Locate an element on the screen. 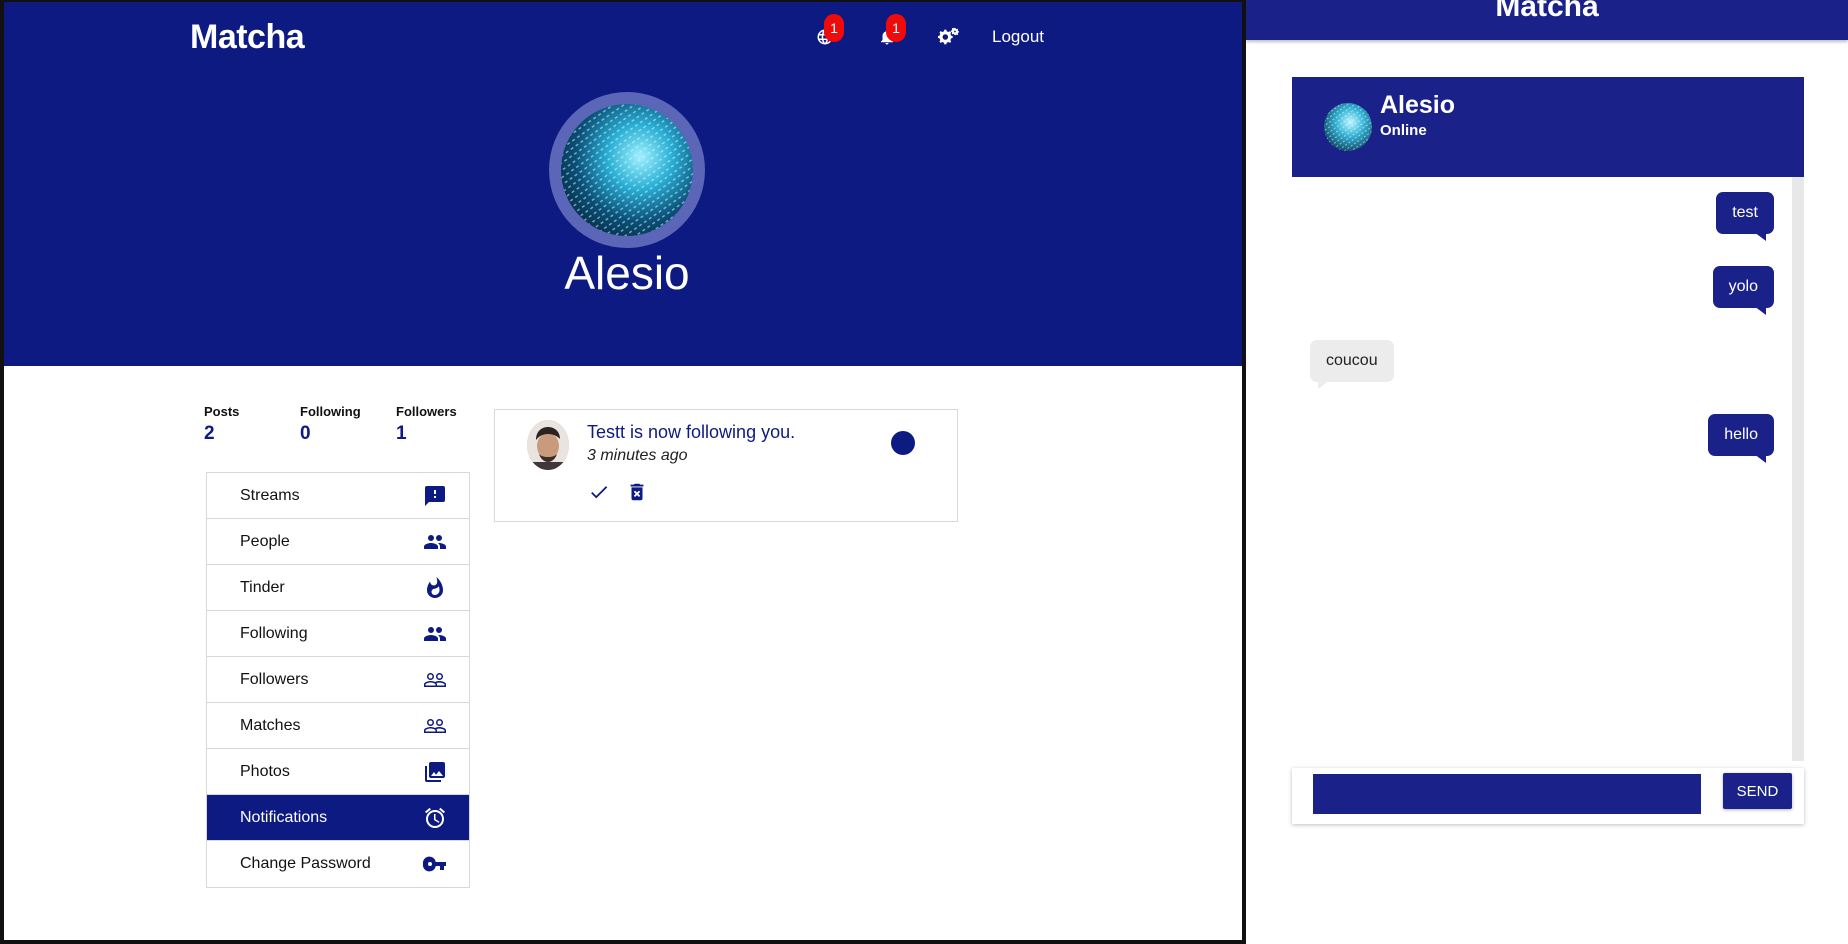 The width and height of the screenshot is (1848, 944). bell-badge: 1 is located at coordinates (896, 28).